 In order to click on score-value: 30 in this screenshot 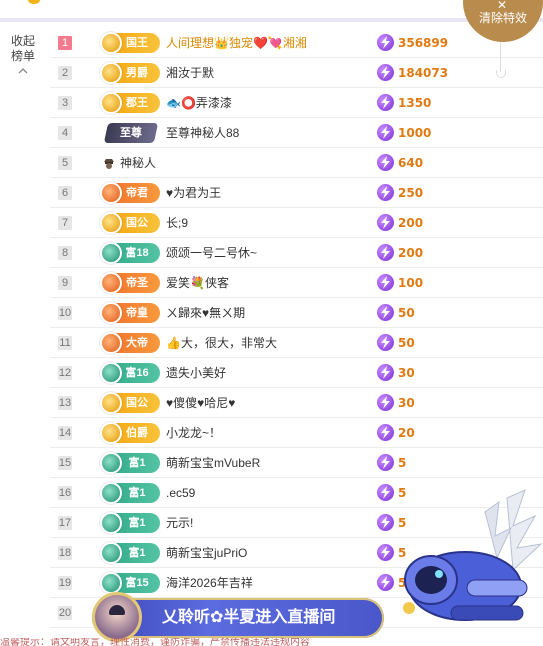, I will do `click(406, 372)`.